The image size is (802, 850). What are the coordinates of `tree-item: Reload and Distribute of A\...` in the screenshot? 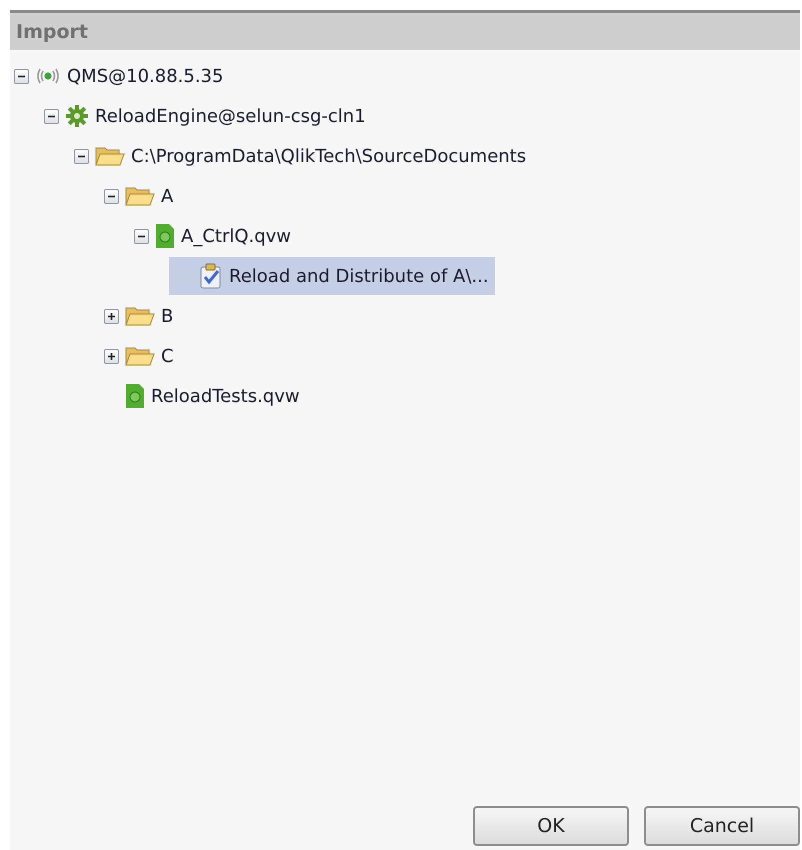 It's located at (332, 276).